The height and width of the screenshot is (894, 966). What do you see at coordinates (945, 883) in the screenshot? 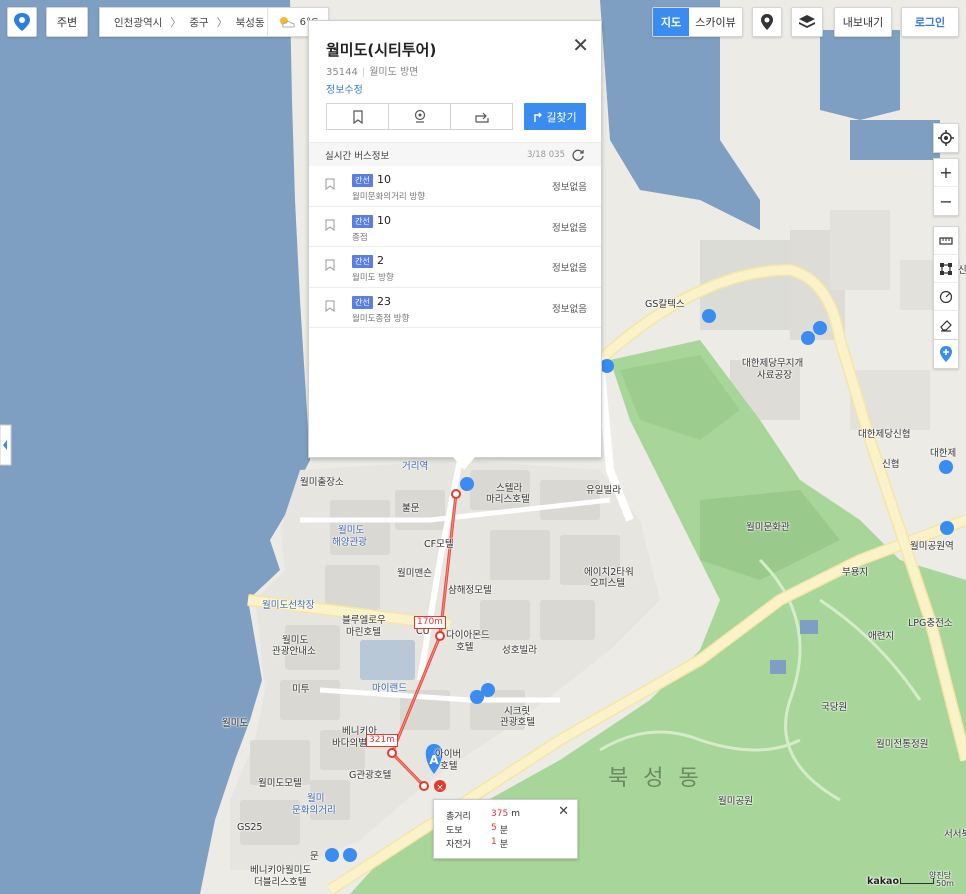
I see `scale-label: 50m` at bounding box center [945, 883].